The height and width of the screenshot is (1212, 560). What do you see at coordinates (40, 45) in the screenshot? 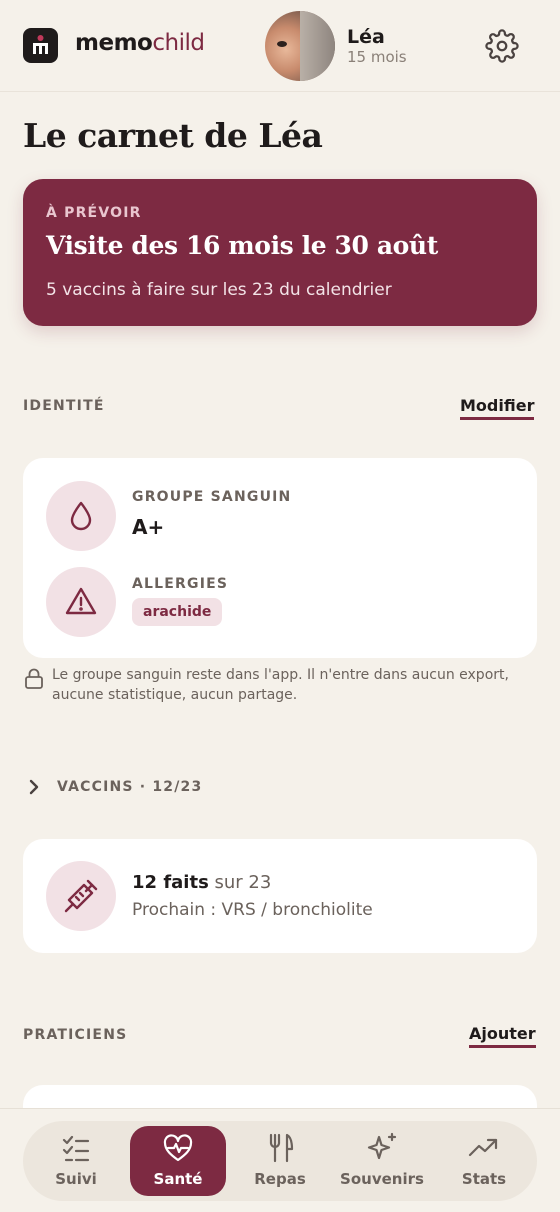
I see `app-logo-icon` at bounding box center [40, 45].